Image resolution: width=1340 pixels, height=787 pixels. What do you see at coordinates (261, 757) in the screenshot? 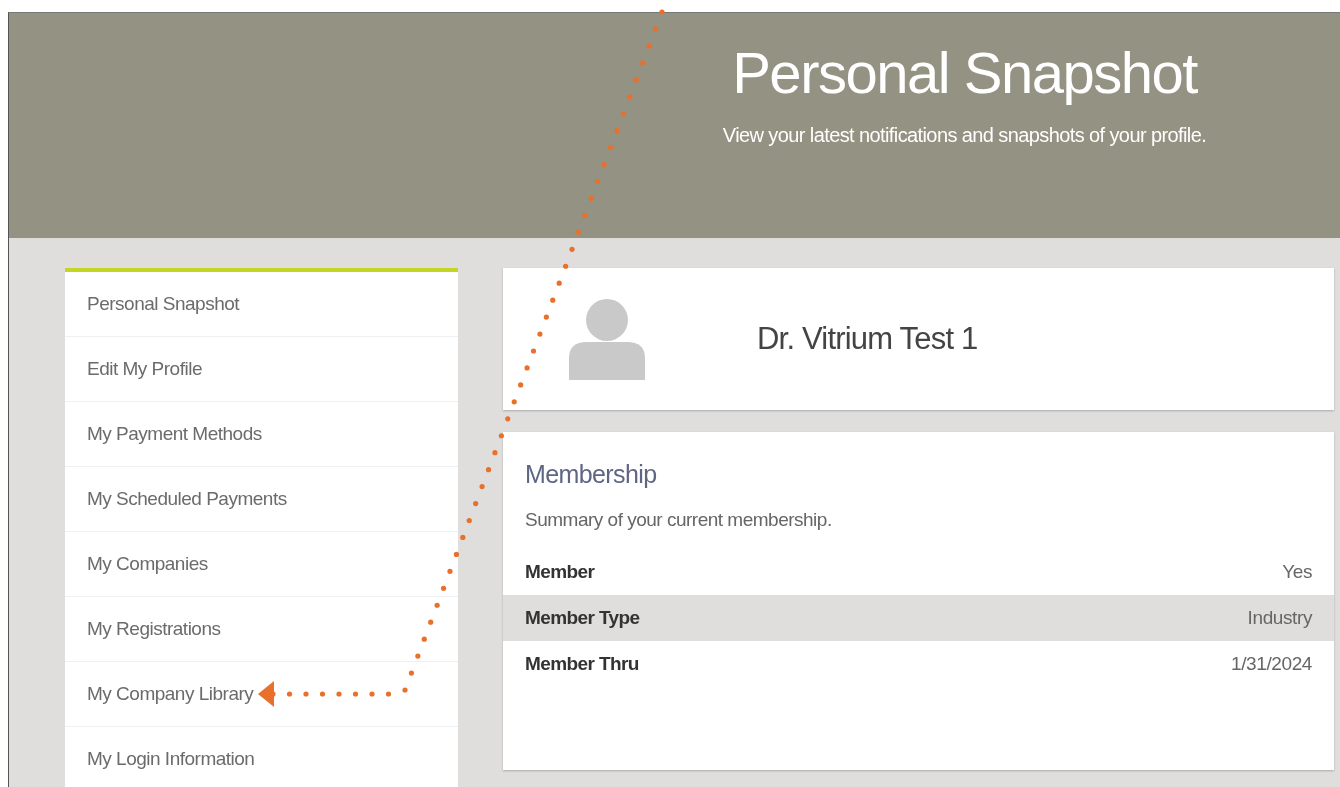
I see `sidebar-item: My Login Information` at bounding box center [261, 757].